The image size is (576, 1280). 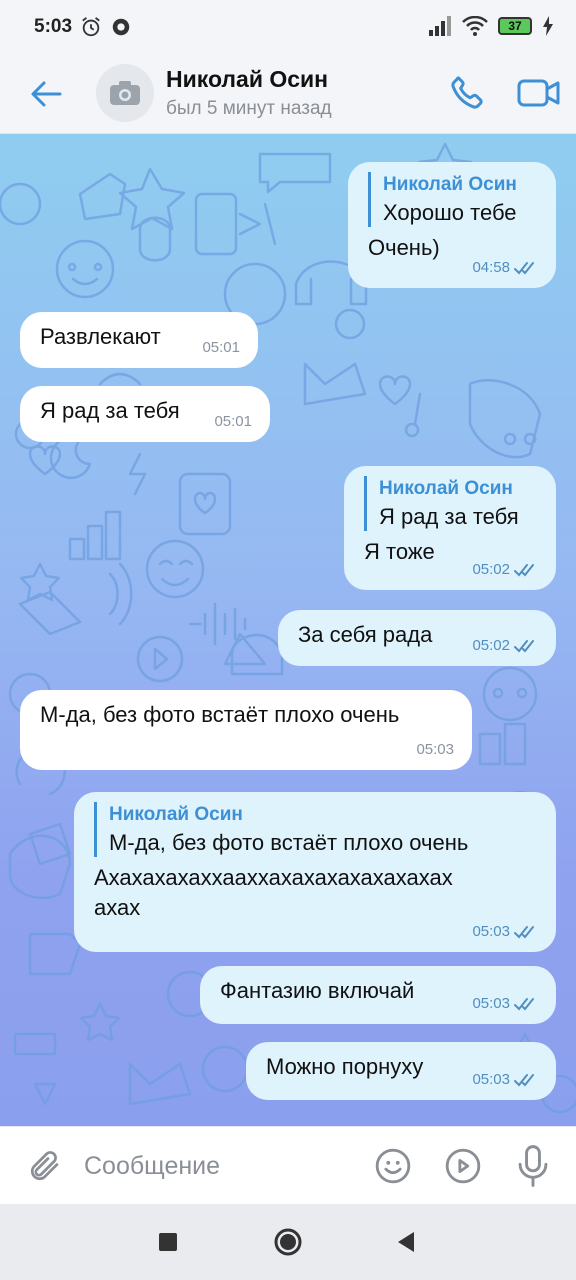 I want to click on message-text-line-2: ахах, so click(x=117, y=908).